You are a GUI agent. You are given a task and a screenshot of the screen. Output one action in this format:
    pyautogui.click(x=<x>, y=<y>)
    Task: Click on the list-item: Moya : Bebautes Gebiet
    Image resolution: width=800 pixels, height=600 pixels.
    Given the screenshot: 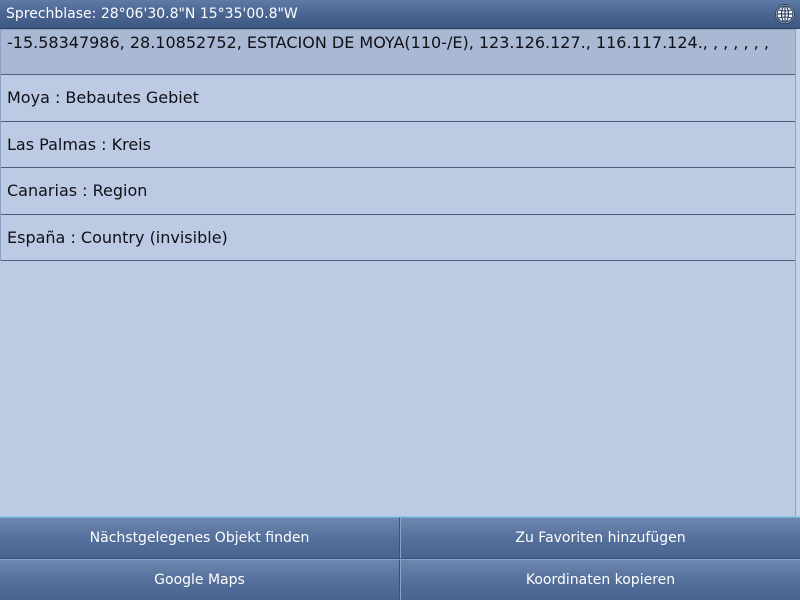 What is the action you would take?
    pyautogui.click(x=398, y=98)
    